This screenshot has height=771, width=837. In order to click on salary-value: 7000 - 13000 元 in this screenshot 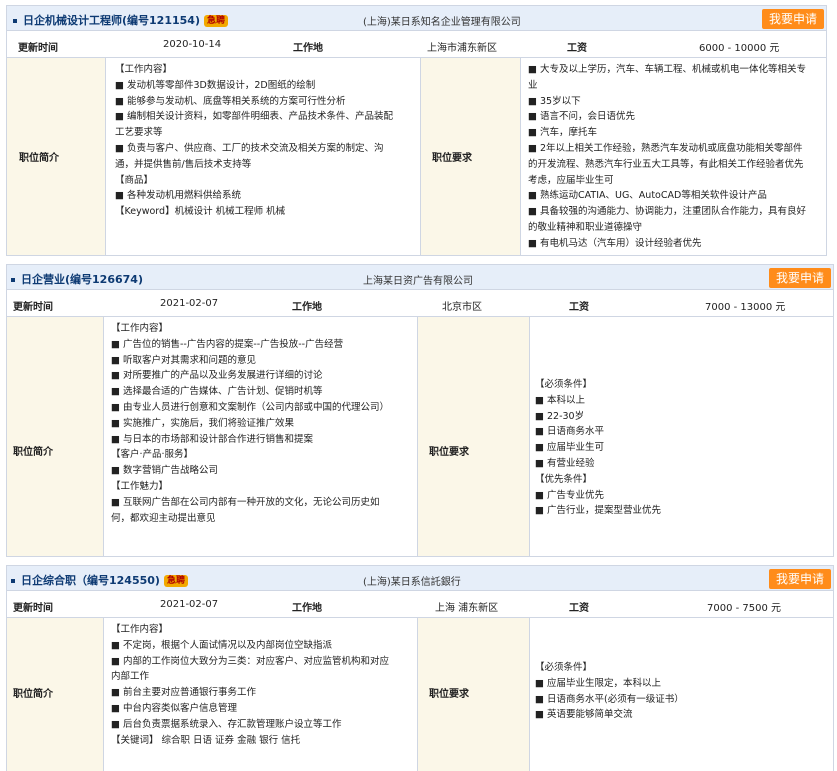, I will do `click(745, 307)`.